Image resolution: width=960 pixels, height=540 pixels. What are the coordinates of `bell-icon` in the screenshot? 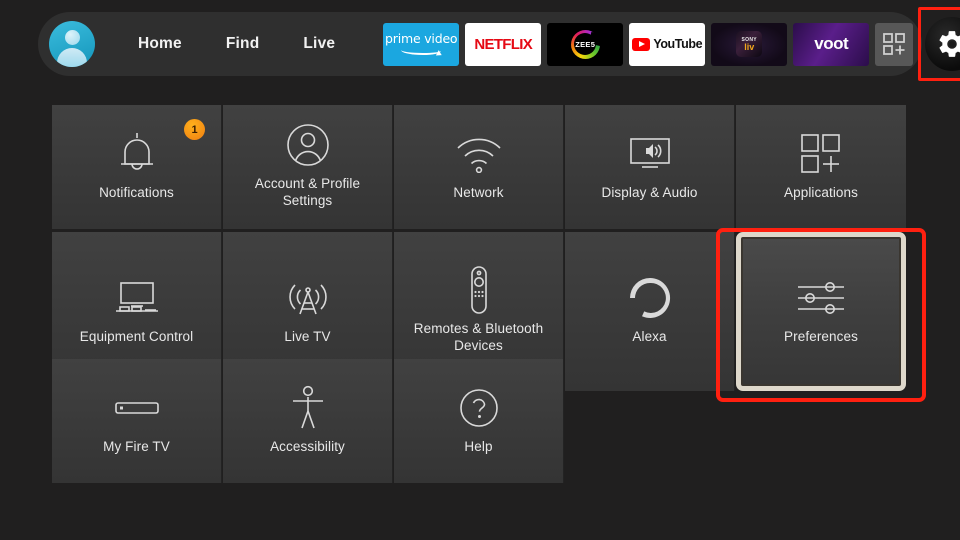 It's located at (137, 154).